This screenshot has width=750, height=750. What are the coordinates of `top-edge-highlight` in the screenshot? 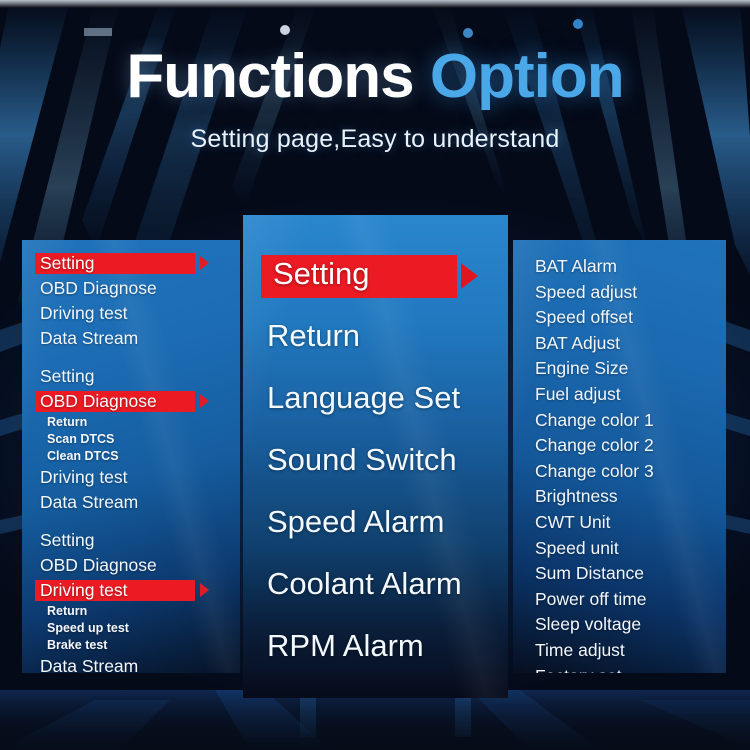 It's located at (375, 4).